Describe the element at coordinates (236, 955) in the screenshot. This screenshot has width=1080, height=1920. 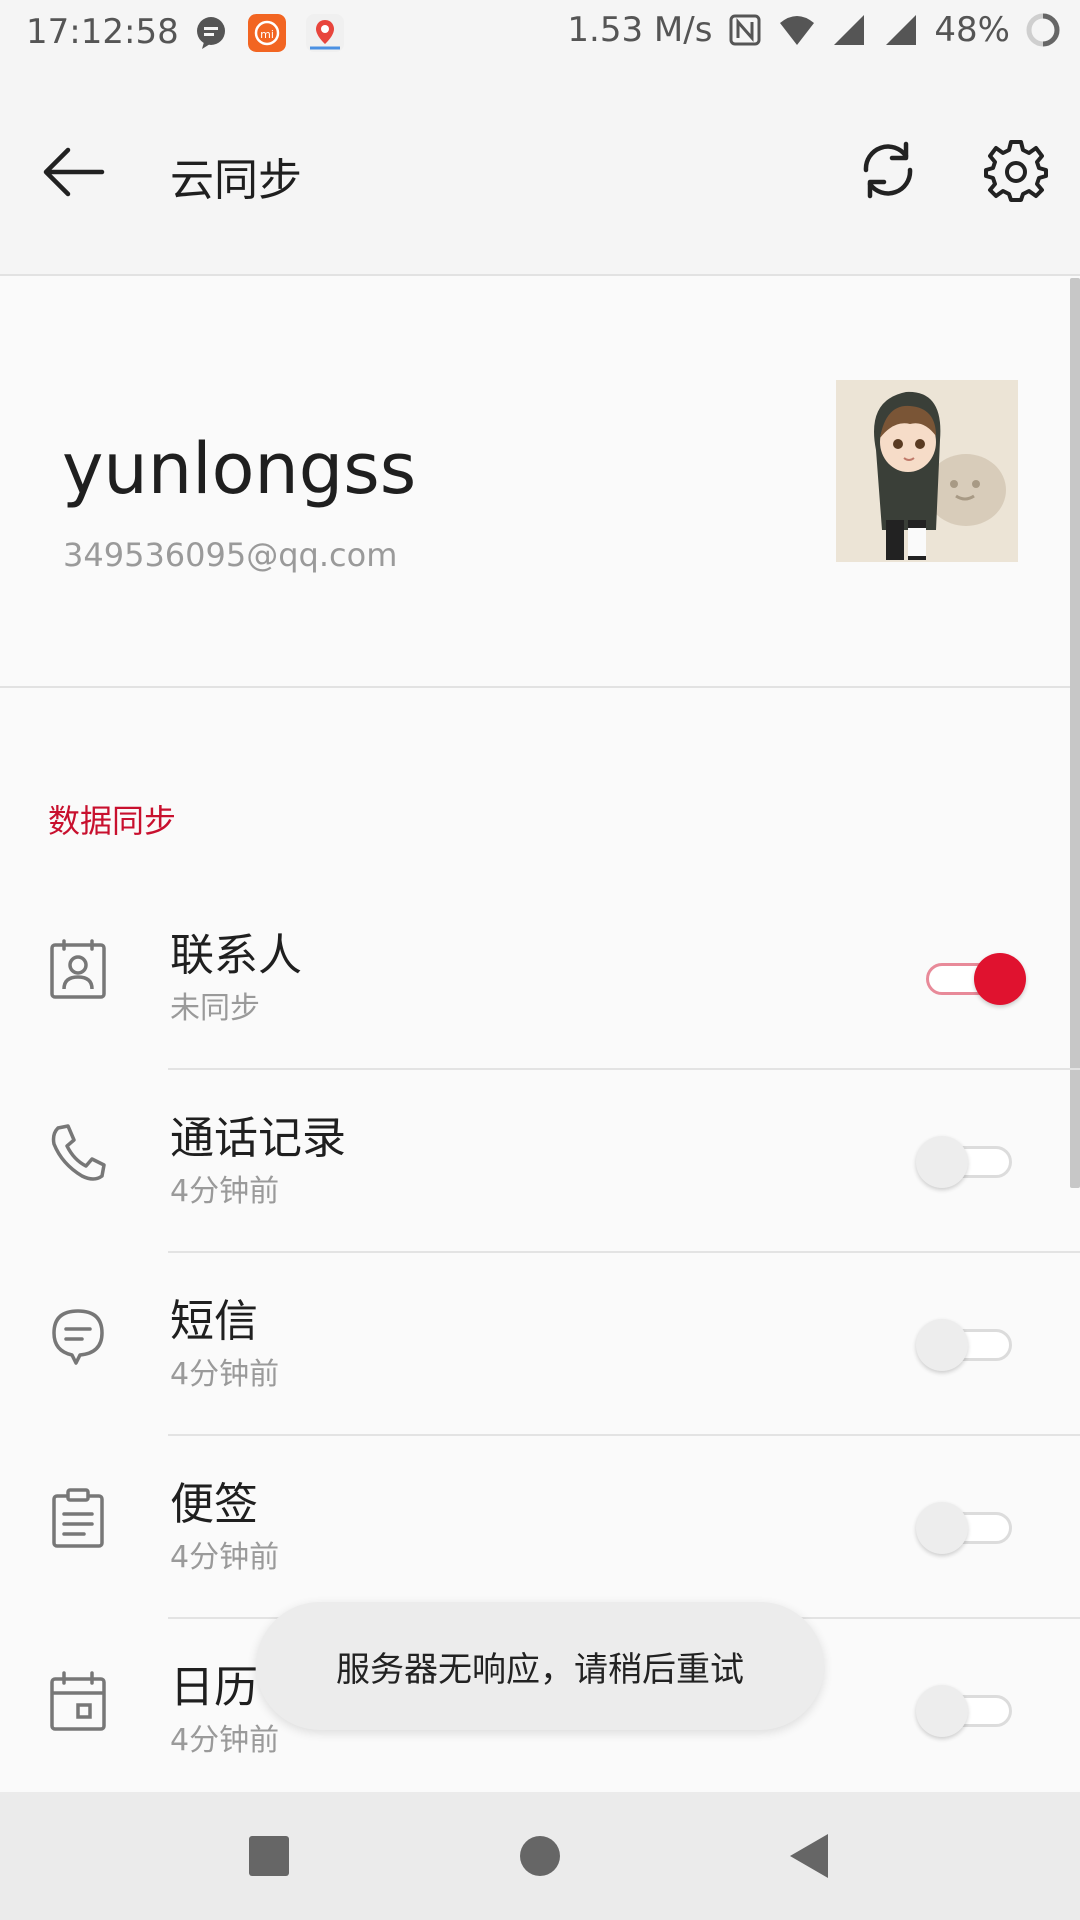
I see `sync-item-title: 联系人` at that location.